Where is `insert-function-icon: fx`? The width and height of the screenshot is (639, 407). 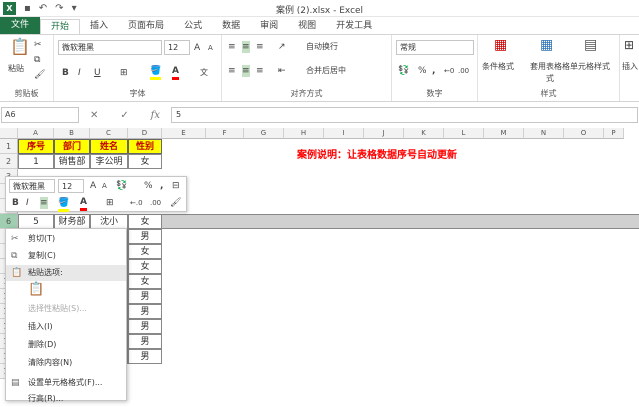 insert-function-icon: fx is located at coordinates (155, 115).